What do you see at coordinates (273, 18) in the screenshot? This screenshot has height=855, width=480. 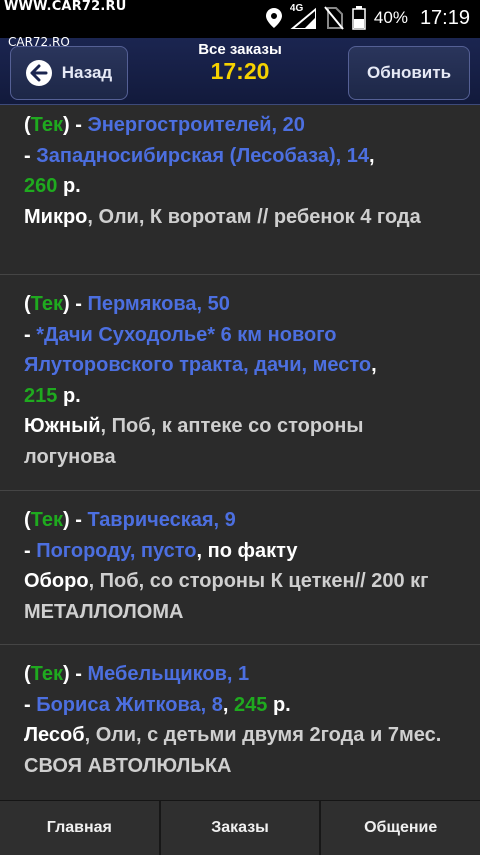 I see `location-icon` at bounding box center [273, 18].